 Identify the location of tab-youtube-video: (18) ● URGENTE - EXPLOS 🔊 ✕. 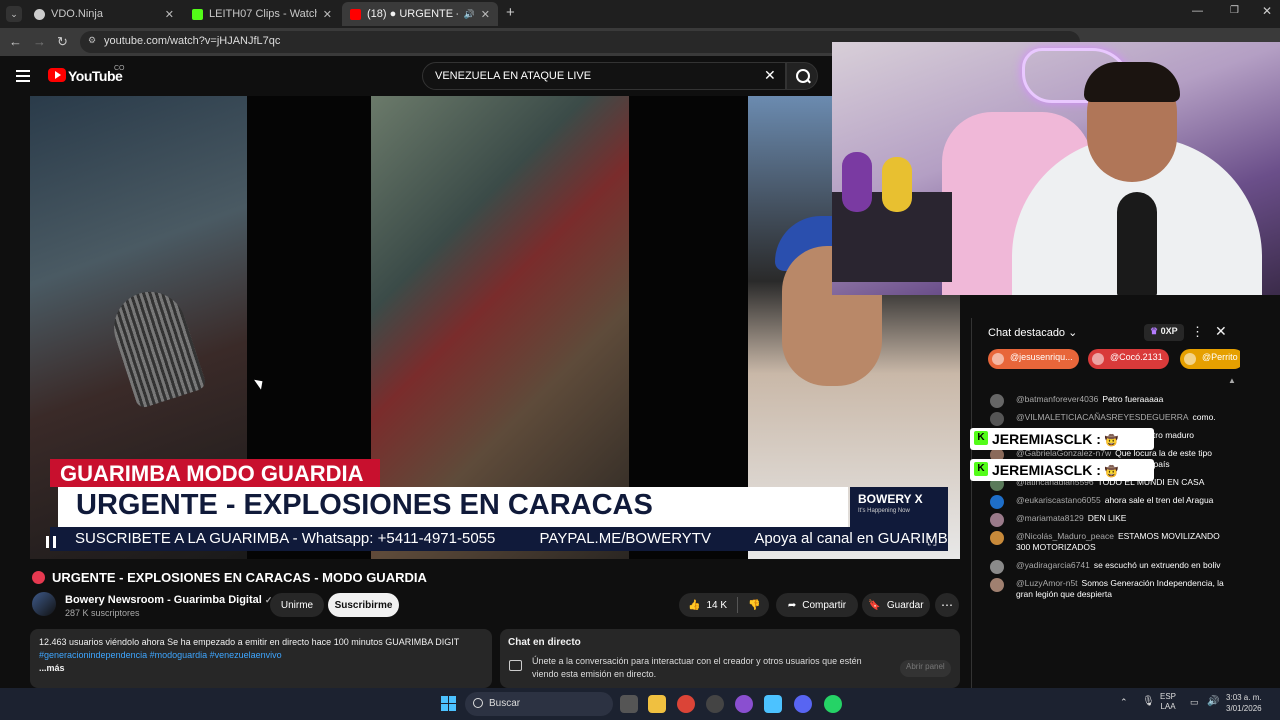
(420, 14).